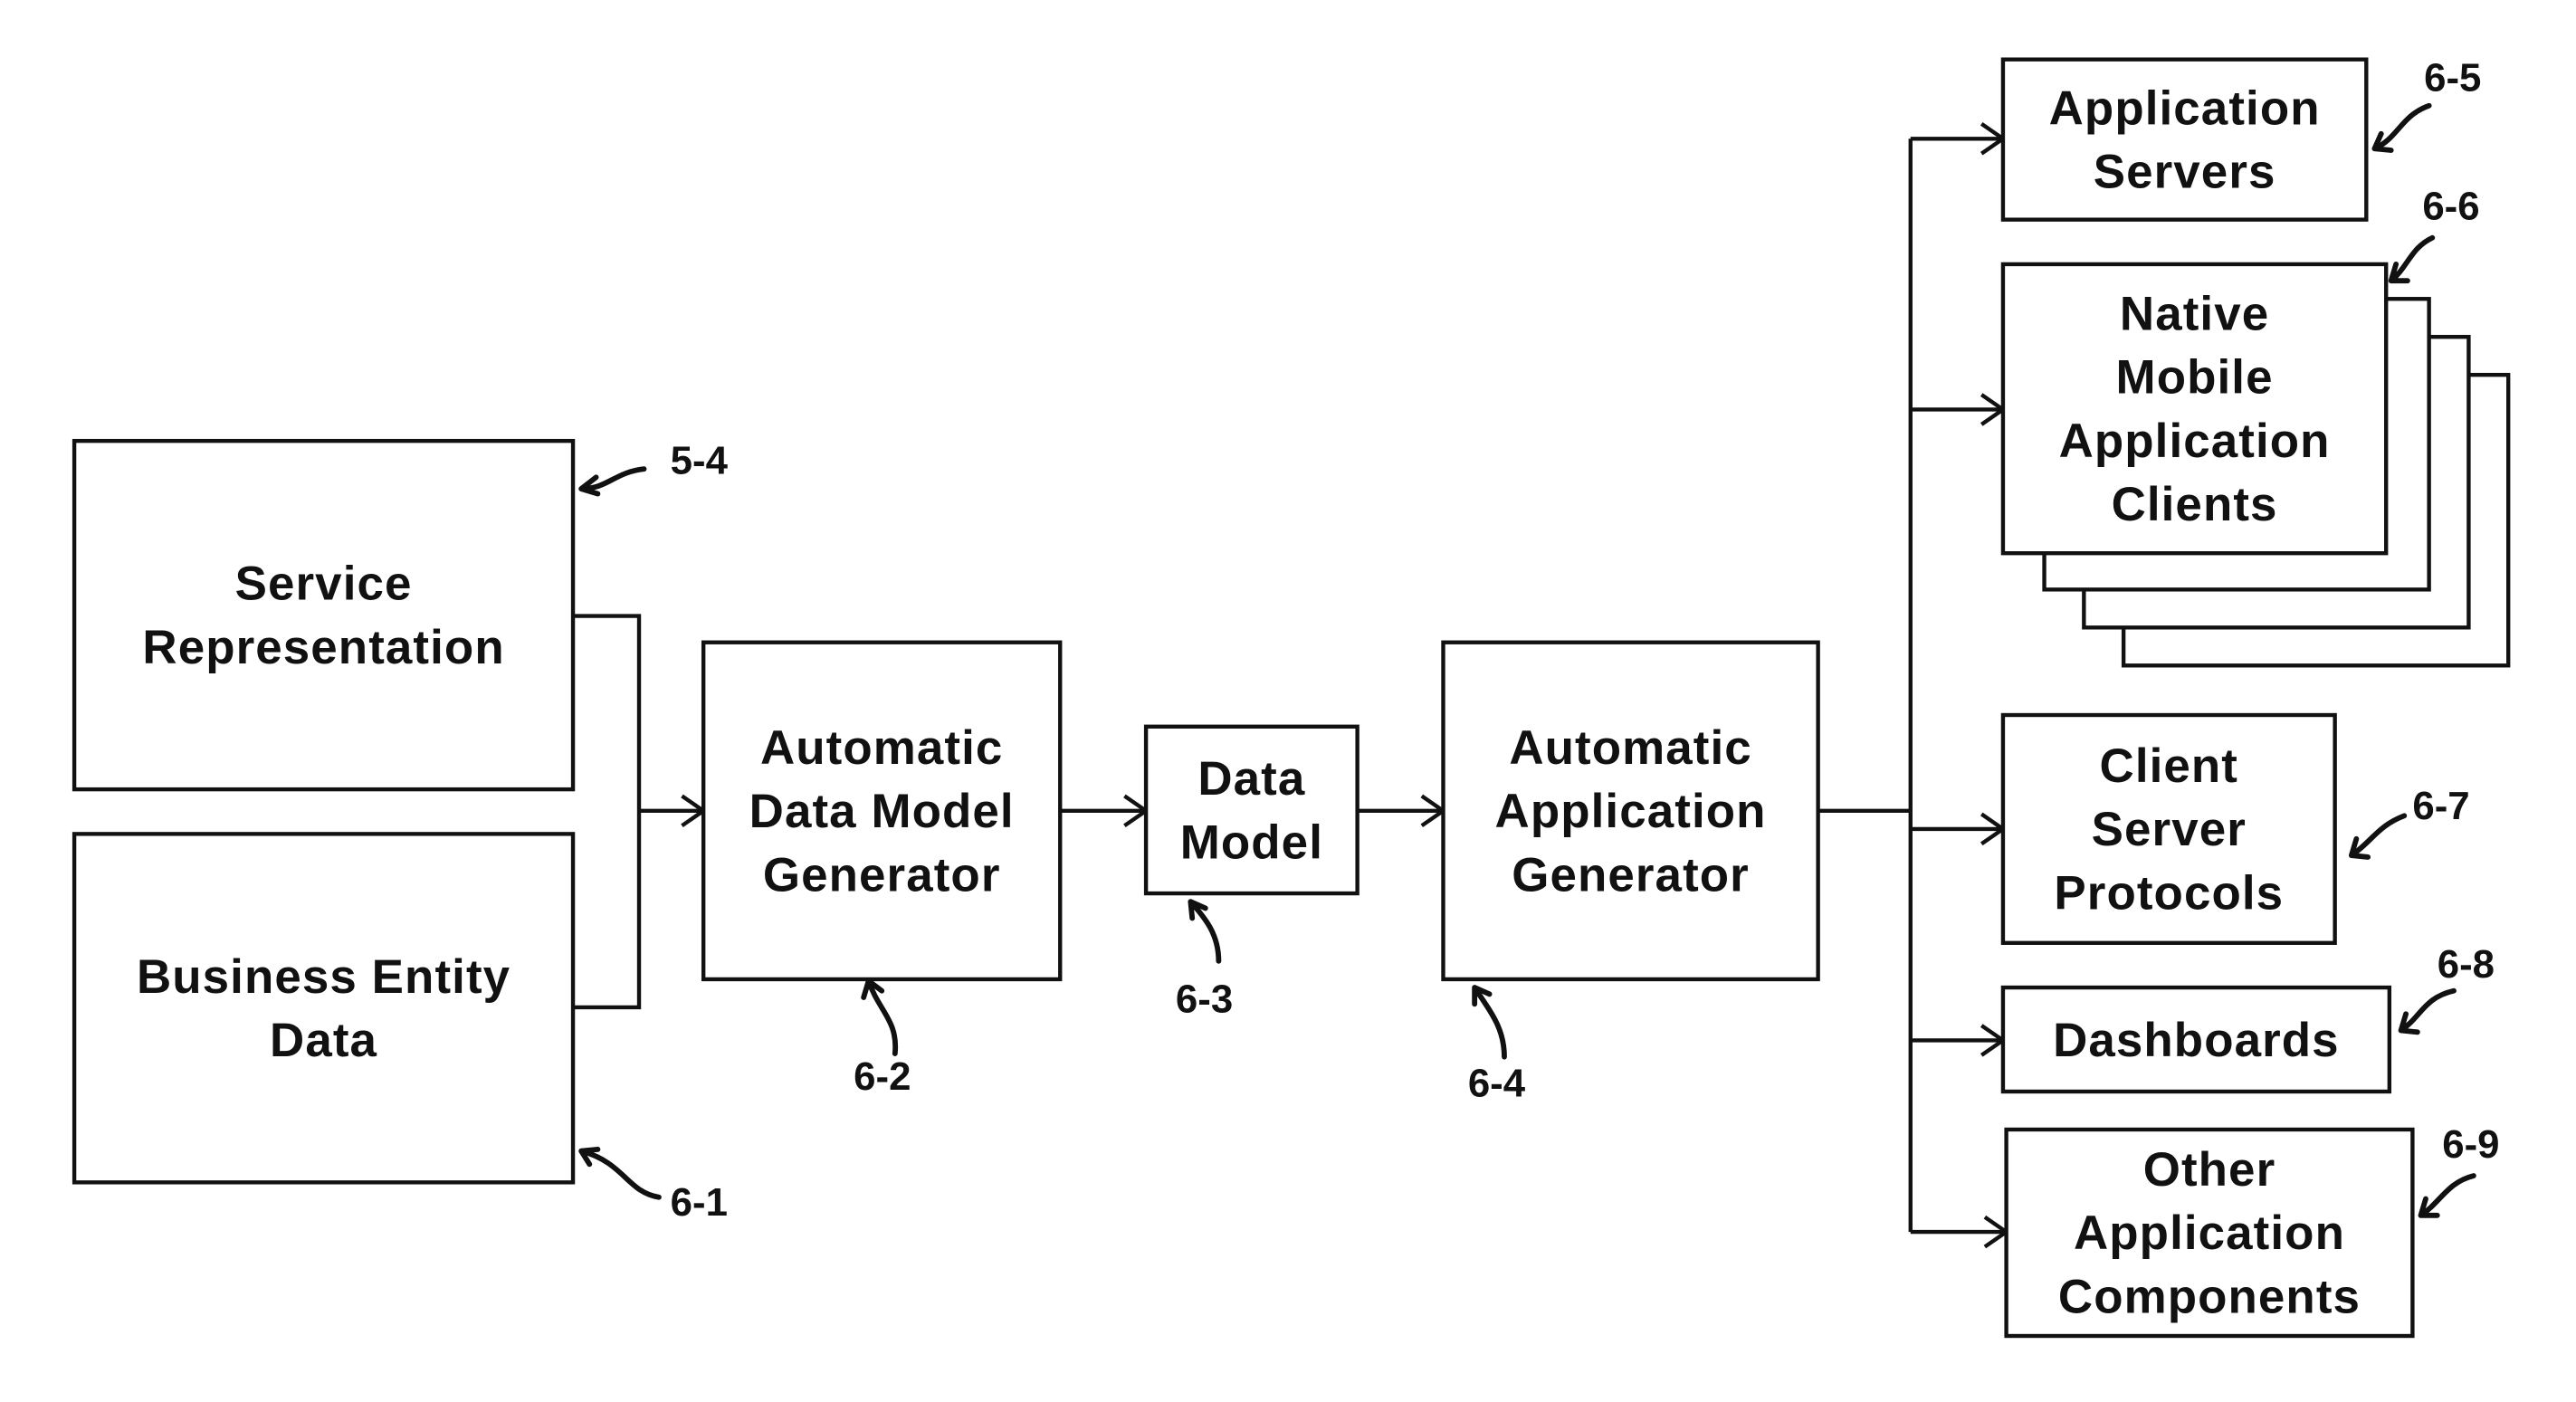 This screenshot has height=1402, width=2576. I want to click on reference-number: 6-3, so click(1205, 999).